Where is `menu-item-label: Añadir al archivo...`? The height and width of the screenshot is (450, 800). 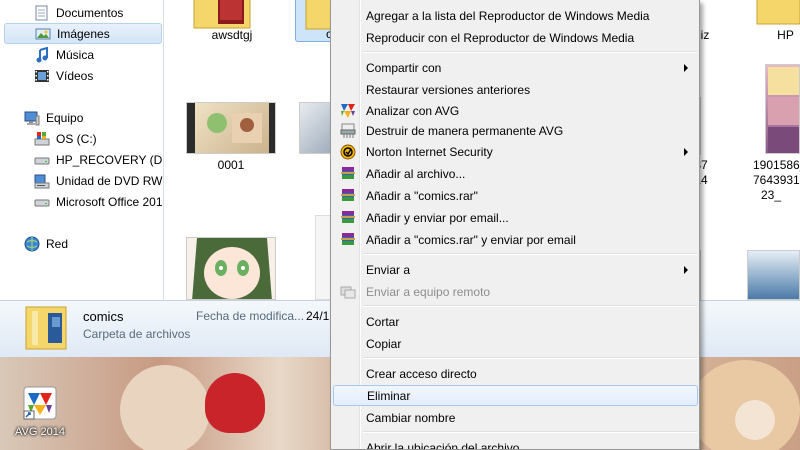
menu-item-label: Añadir al archivo... is located at coordinates (416, 173).